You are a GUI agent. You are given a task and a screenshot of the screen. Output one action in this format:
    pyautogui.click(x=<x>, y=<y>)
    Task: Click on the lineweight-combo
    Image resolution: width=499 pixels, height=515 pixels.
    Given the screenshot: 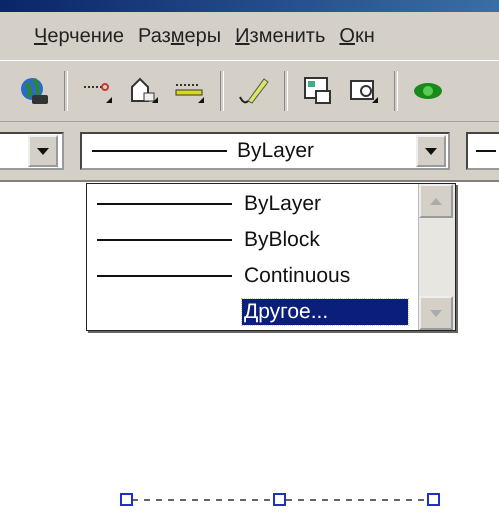 What is the action you would take?
    pyautogui.click(x=482, y=151)
    